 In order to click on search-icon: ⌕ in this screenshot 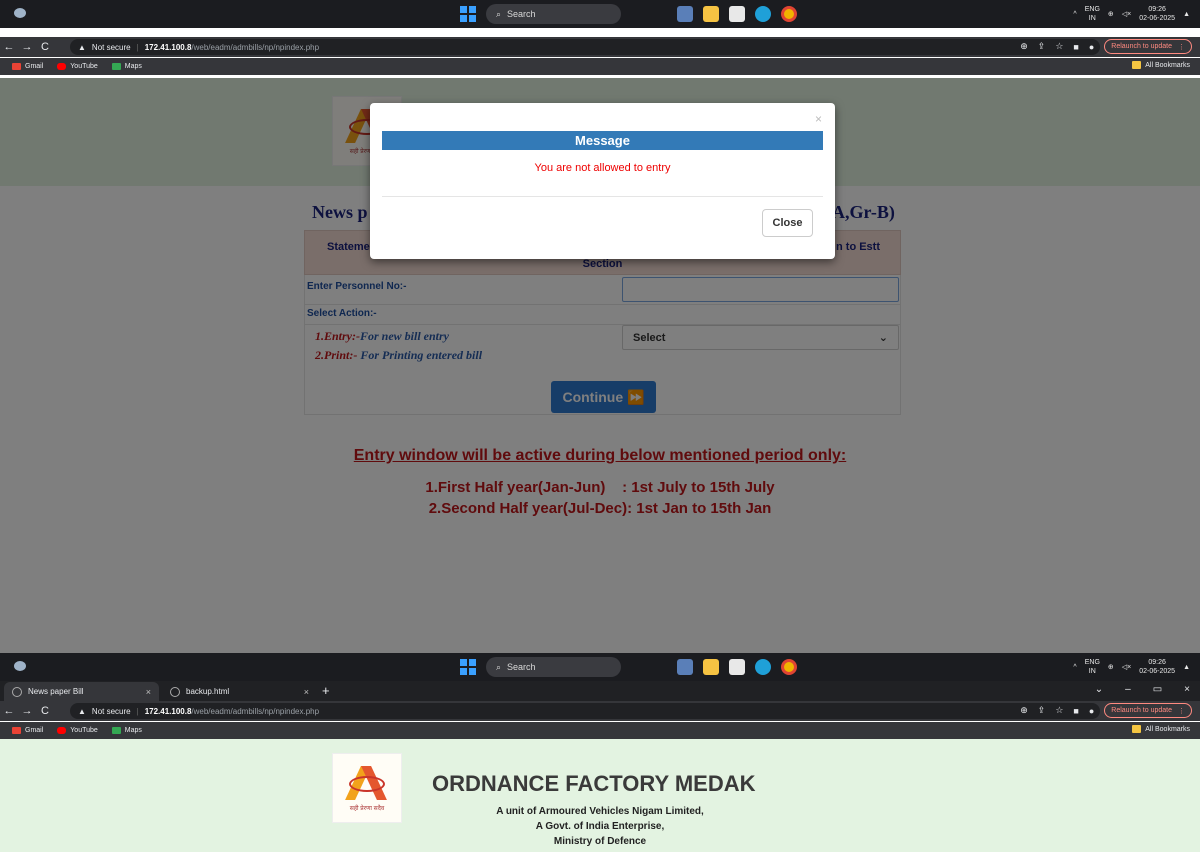, I will do `click(499, 666)`.